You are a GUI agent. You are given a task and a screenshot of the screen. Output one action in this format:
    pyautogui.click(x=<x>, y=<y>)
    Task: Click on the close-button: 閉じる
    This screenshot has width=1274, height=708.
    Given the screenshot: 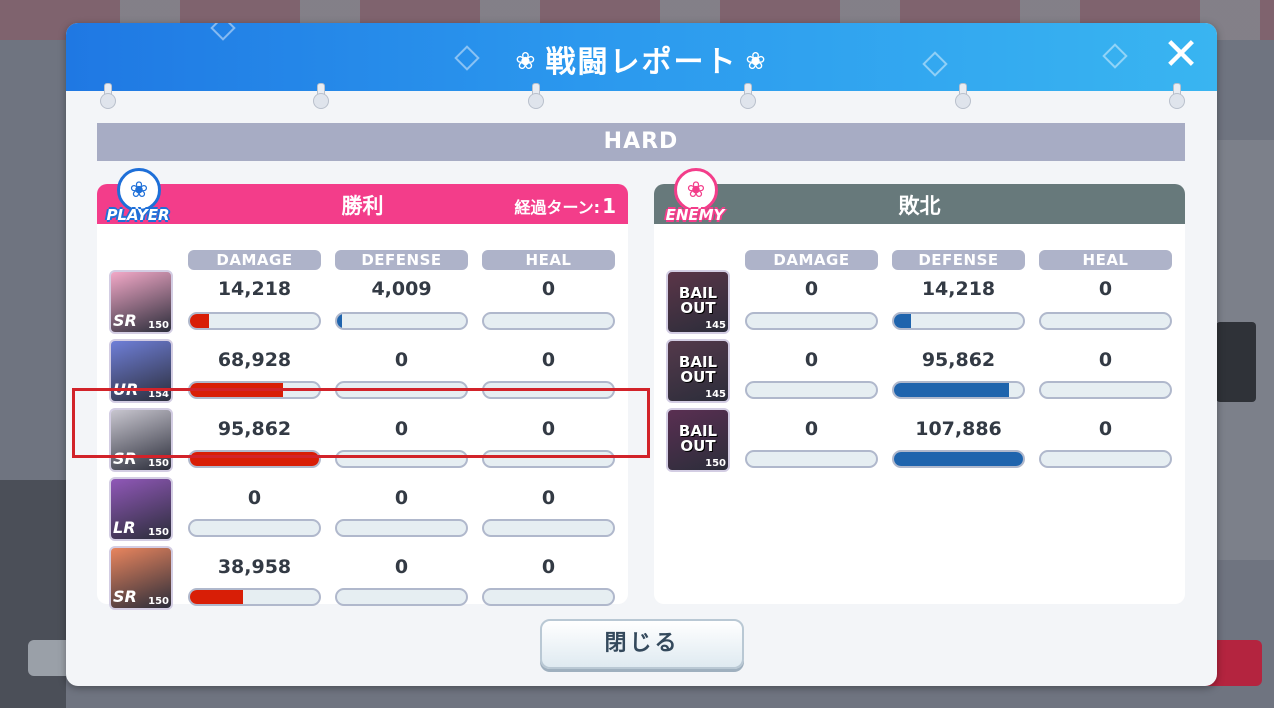 What is the action you would take?
    pyautogui.click(x=642, y=644)
    